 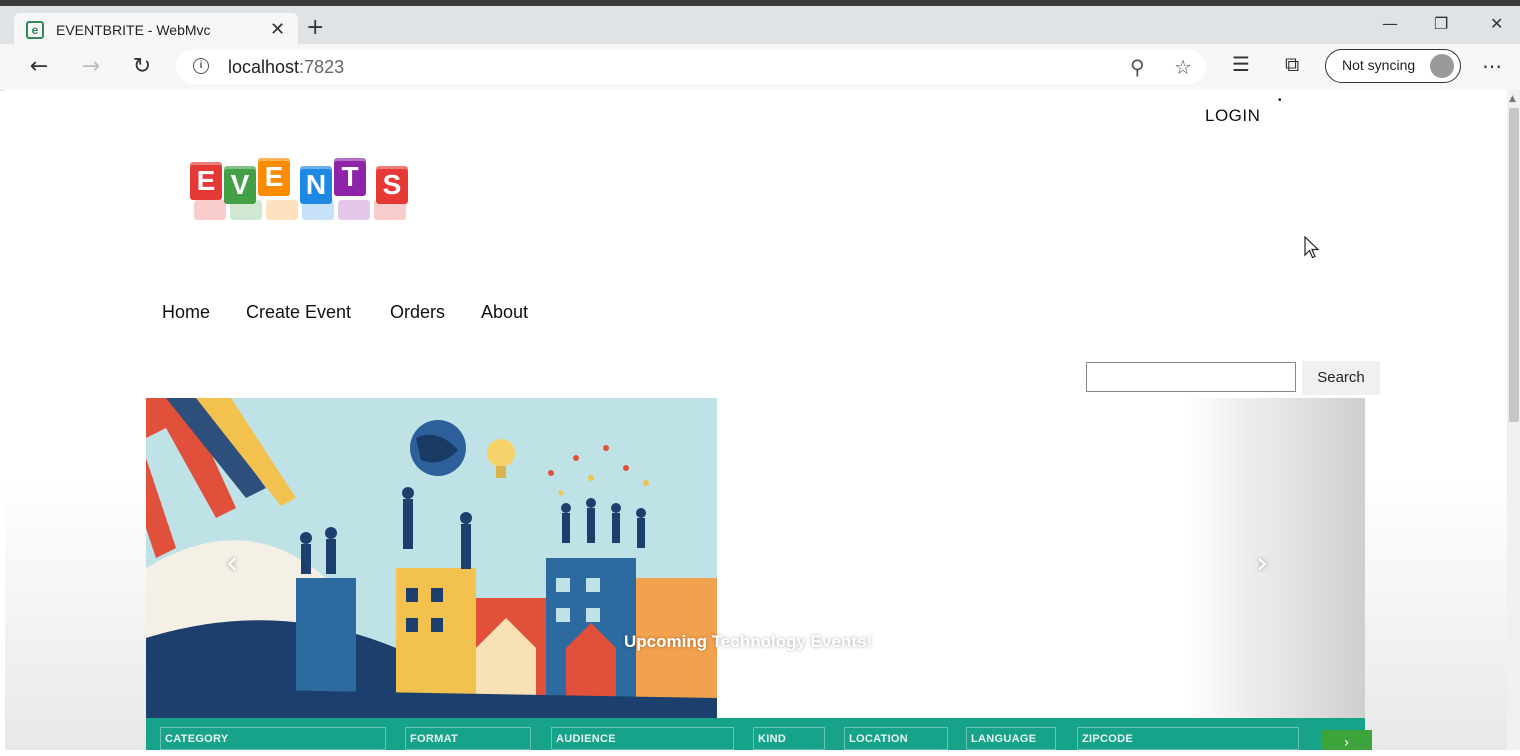 I want to click on url-port: :7823, so click(x=322, y=67).